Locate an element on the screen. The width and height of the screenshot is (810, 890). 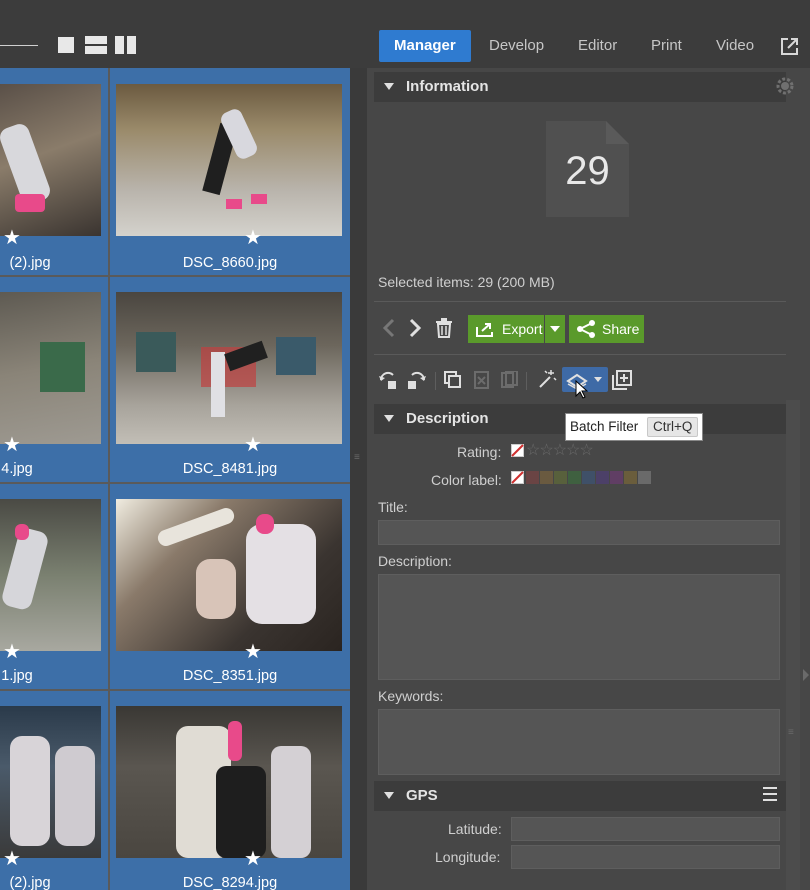
thumbnail-cell: ★ DSC_8294.jpg is located at coordinates (230, 790).